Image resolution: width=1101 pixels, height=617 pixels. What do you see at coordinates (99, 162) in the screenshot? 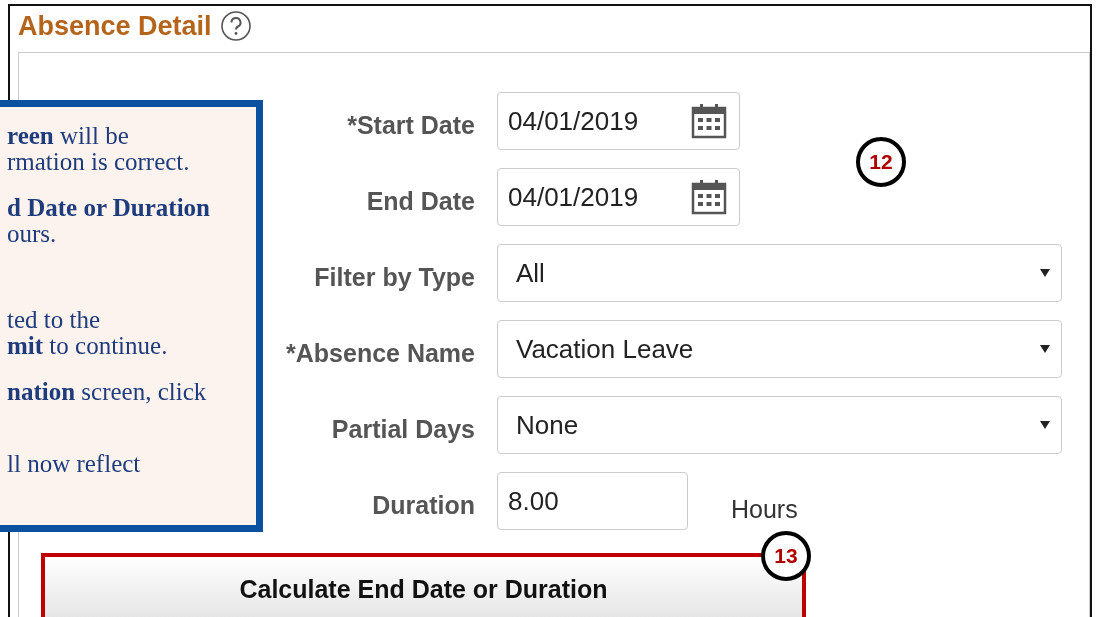
I see `callout-text: rmation is correct.` at bounding box center [99, 162].